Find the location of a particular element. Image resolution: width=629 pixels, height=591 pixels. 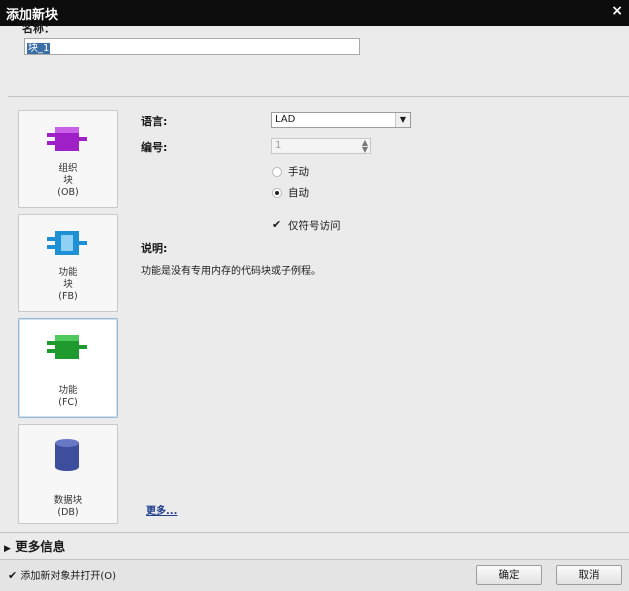

number-stepper: 1 ▲ ▼ is located at coordinates (321, 146).